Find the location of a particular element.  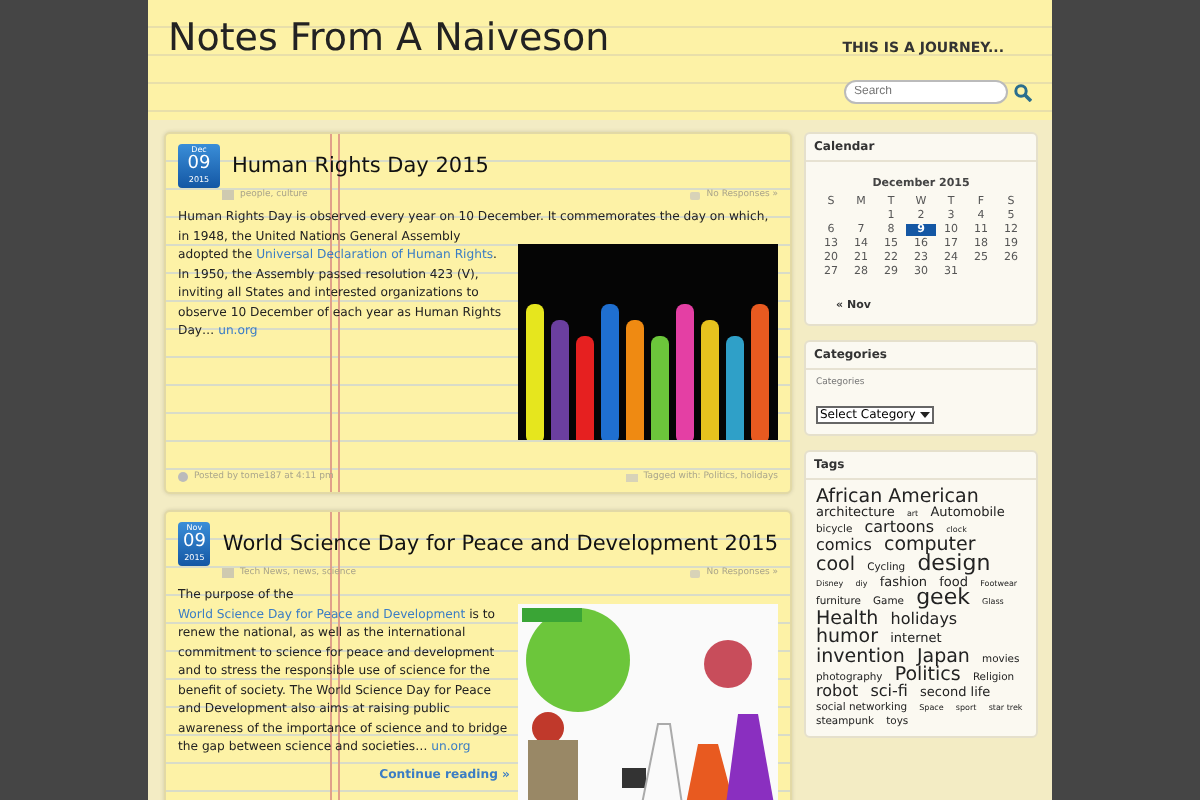

tag-link: cartoons is located at coordinates (899, 527).